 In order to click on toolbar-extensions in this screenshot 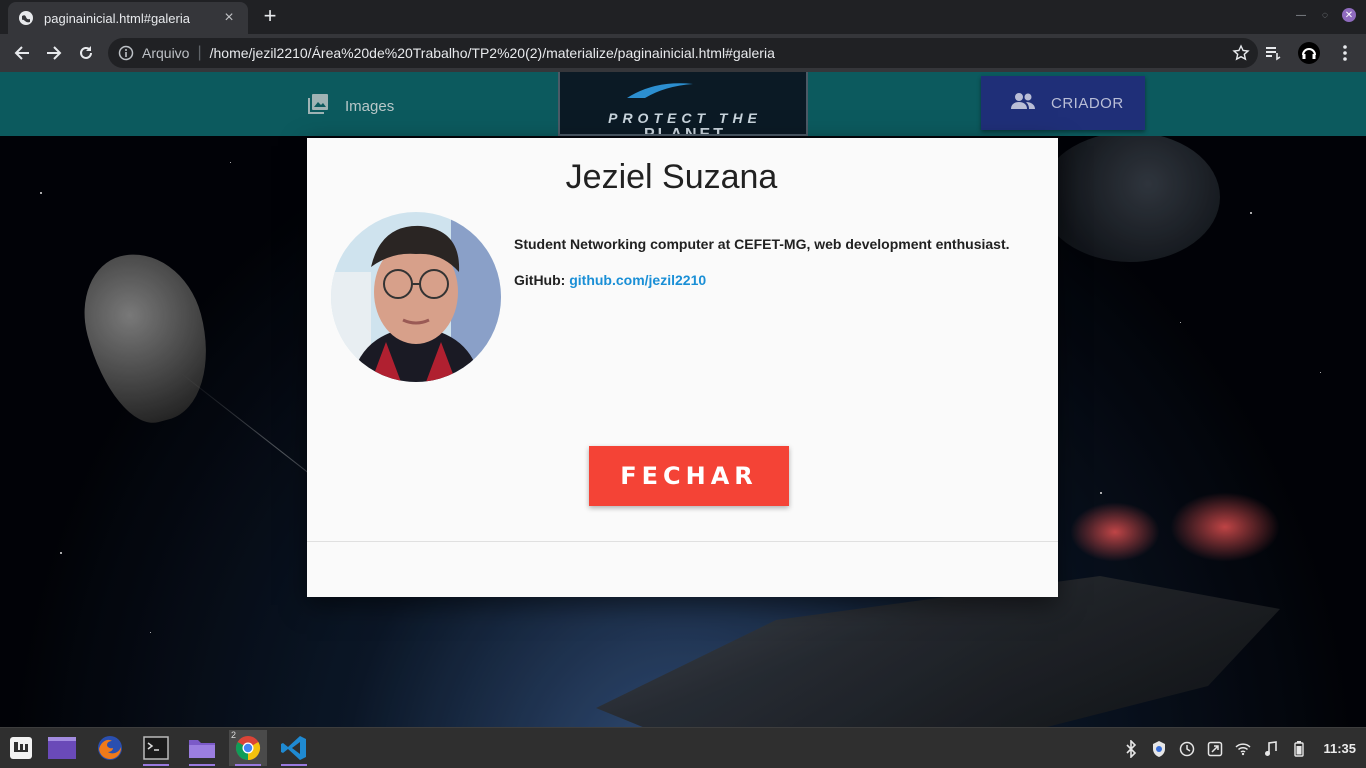, I will do `click(1309, 53)`.